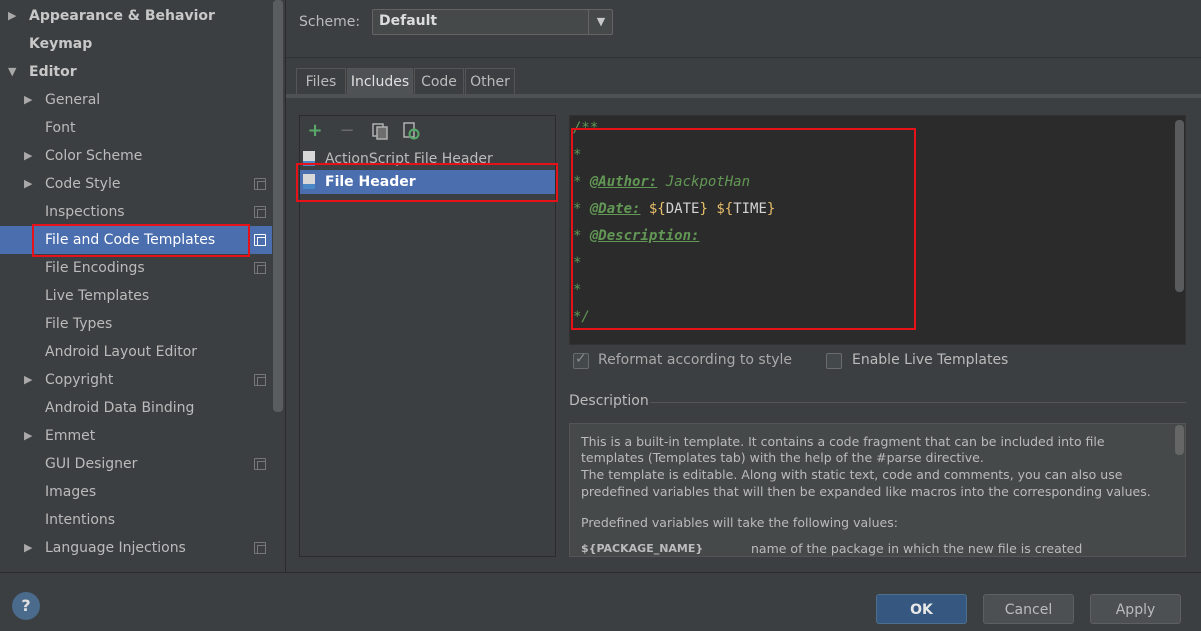 This screenshot has width=1201, height=631. What do you see at coordinates (136, 184) in the screenshot?
I see `sidebar-item-code-style: ▶ Code Style` at bounding box center [136, 184].